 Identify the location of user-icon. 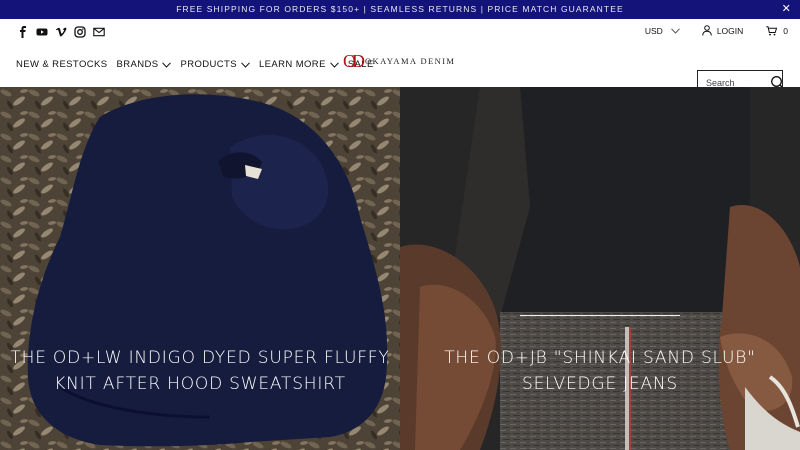
(707, 30).